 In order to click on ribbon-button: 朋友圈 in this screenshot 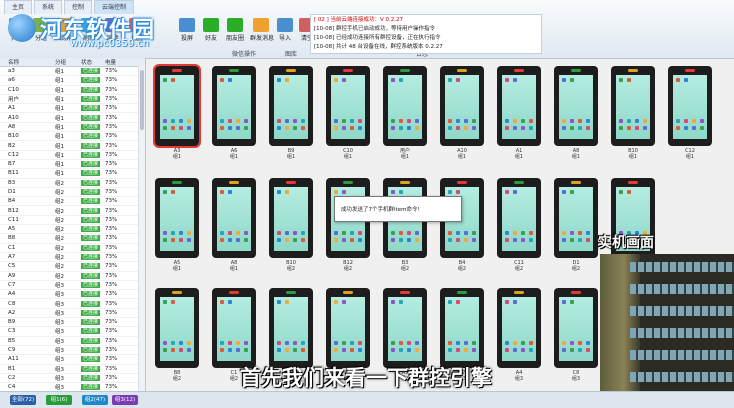, I will do `click(235, 30)`.